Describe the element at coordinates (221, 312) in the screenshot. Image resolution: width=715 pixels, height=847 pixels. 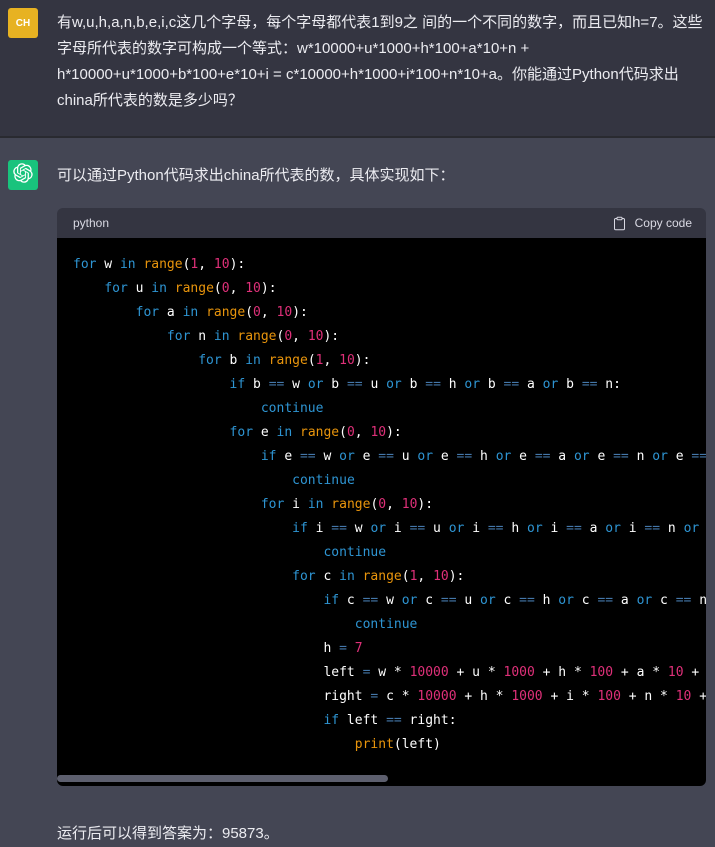
I see `code-line: for a in range(0, 10):` at that location.